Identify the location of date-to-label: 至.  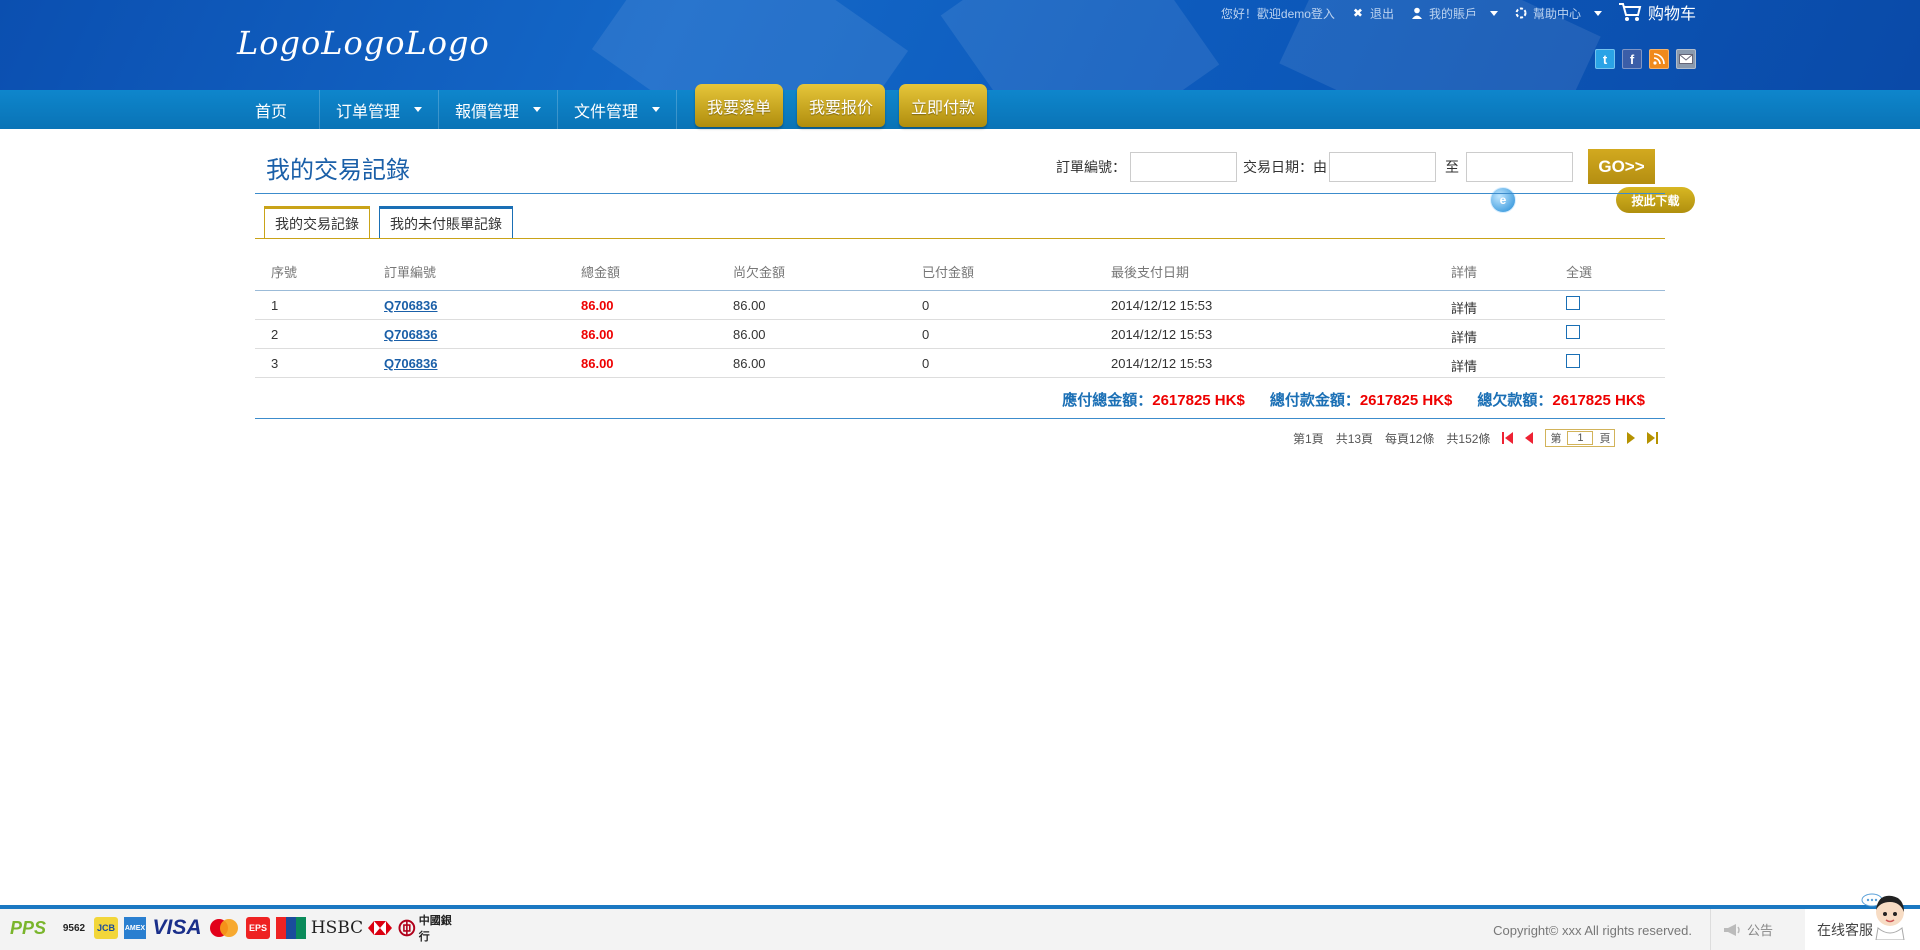
(1452, 166).